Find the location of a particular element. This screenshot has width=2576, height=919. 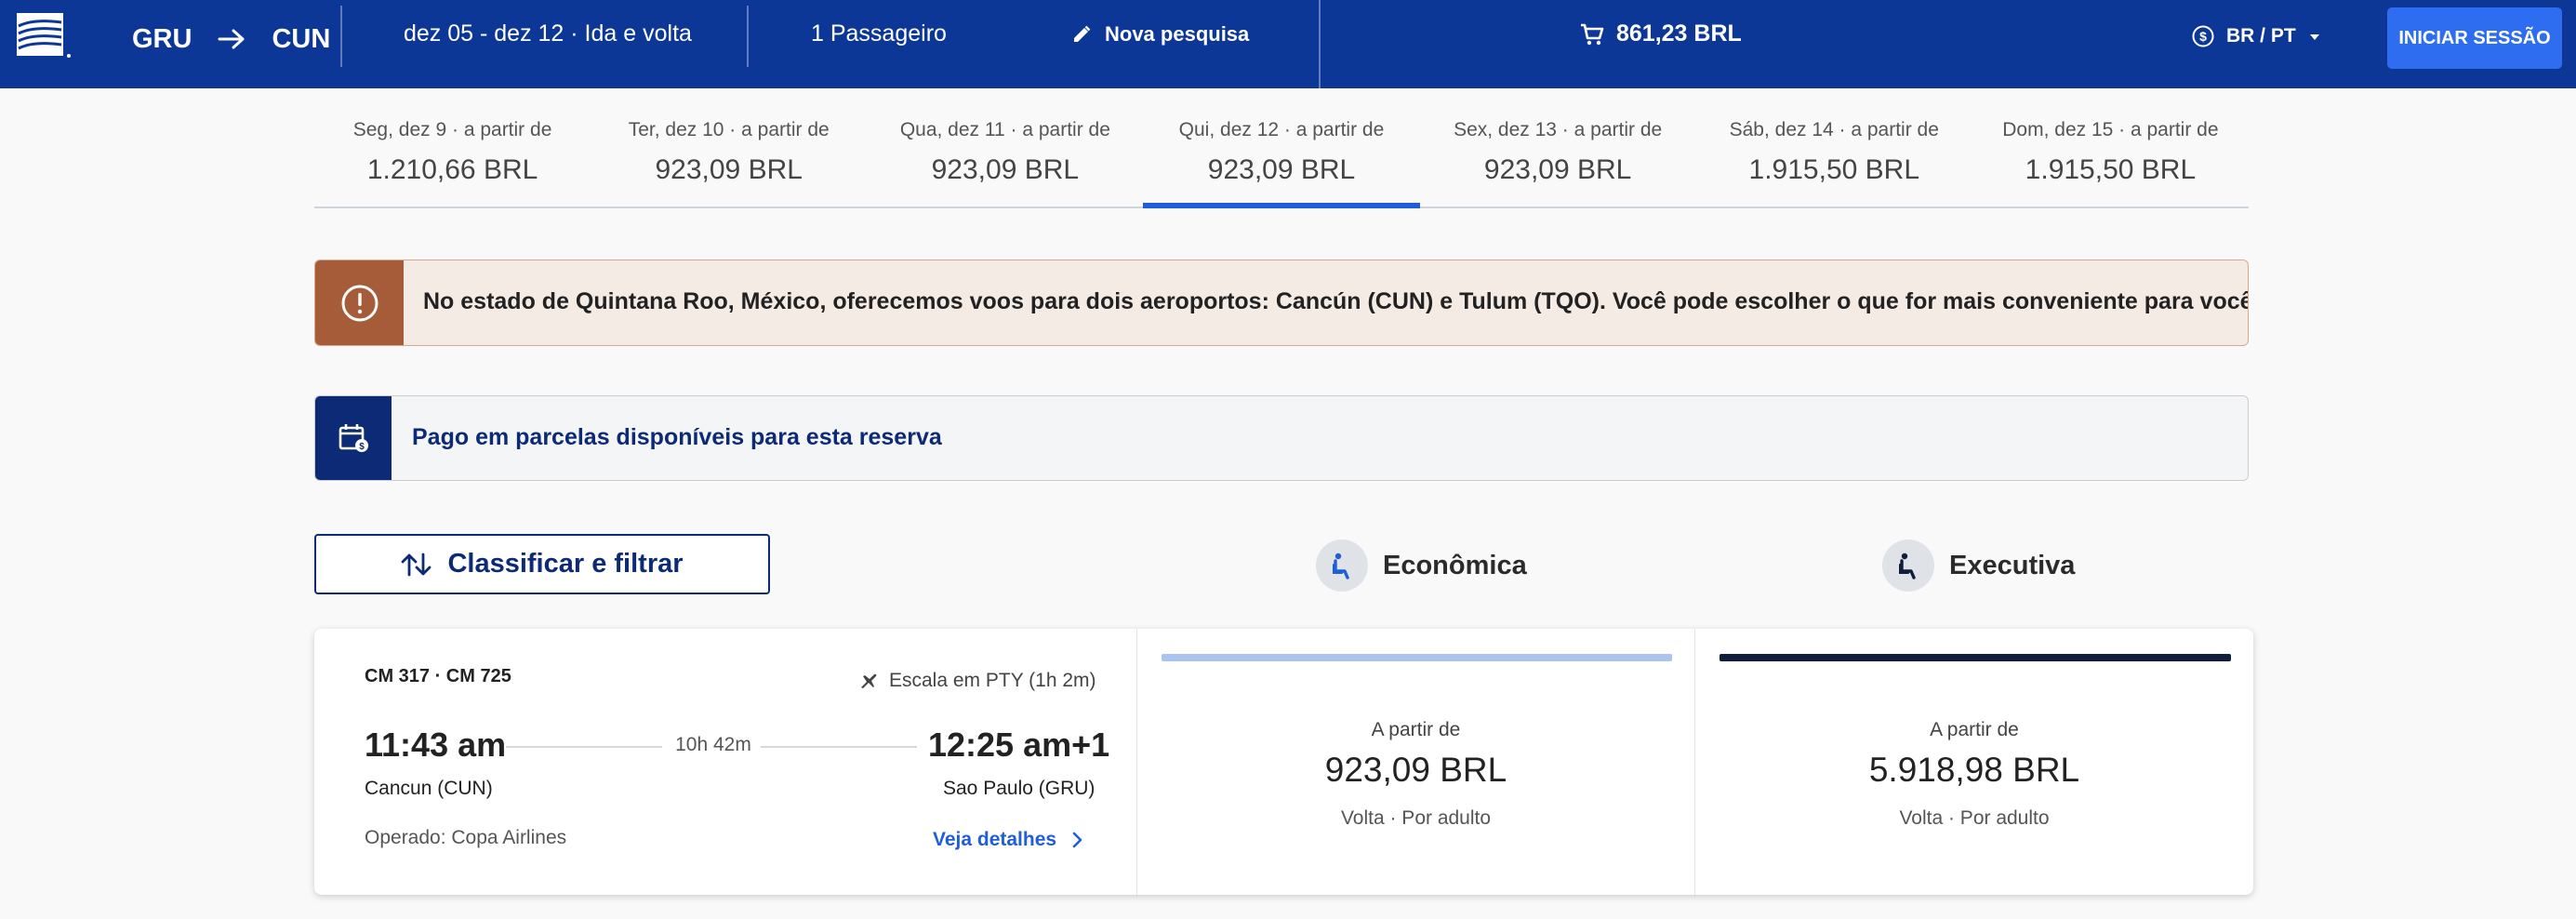

operator-text: Operado: Copa Airlines is located at coordinates (466, 837).